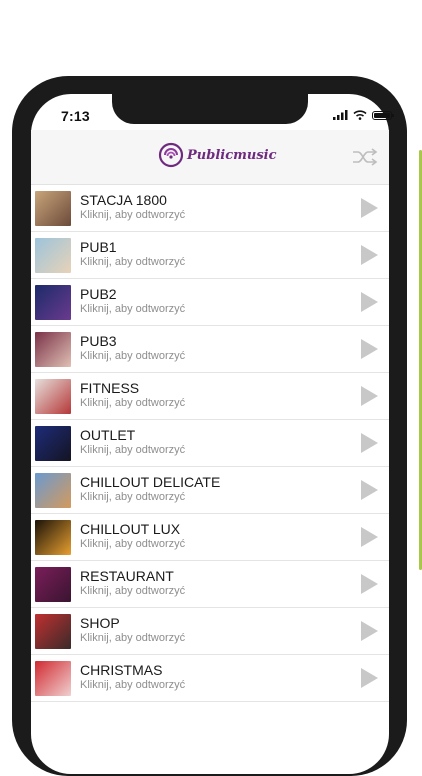 This screenshot has height=776, width=422. I want to click on list-item: PUB1 Kliknij, aby odtworzyć, so click(210, 255).